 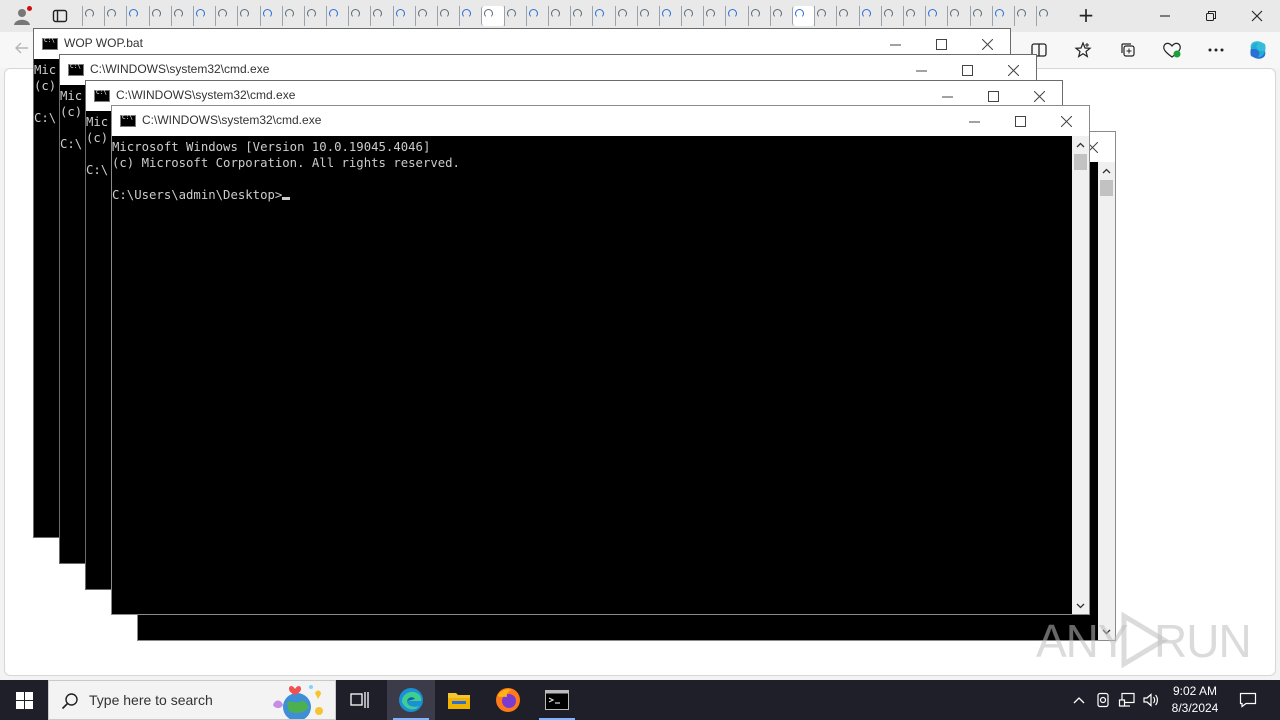 I want to click on network-button, so click(x=1127, y=700).